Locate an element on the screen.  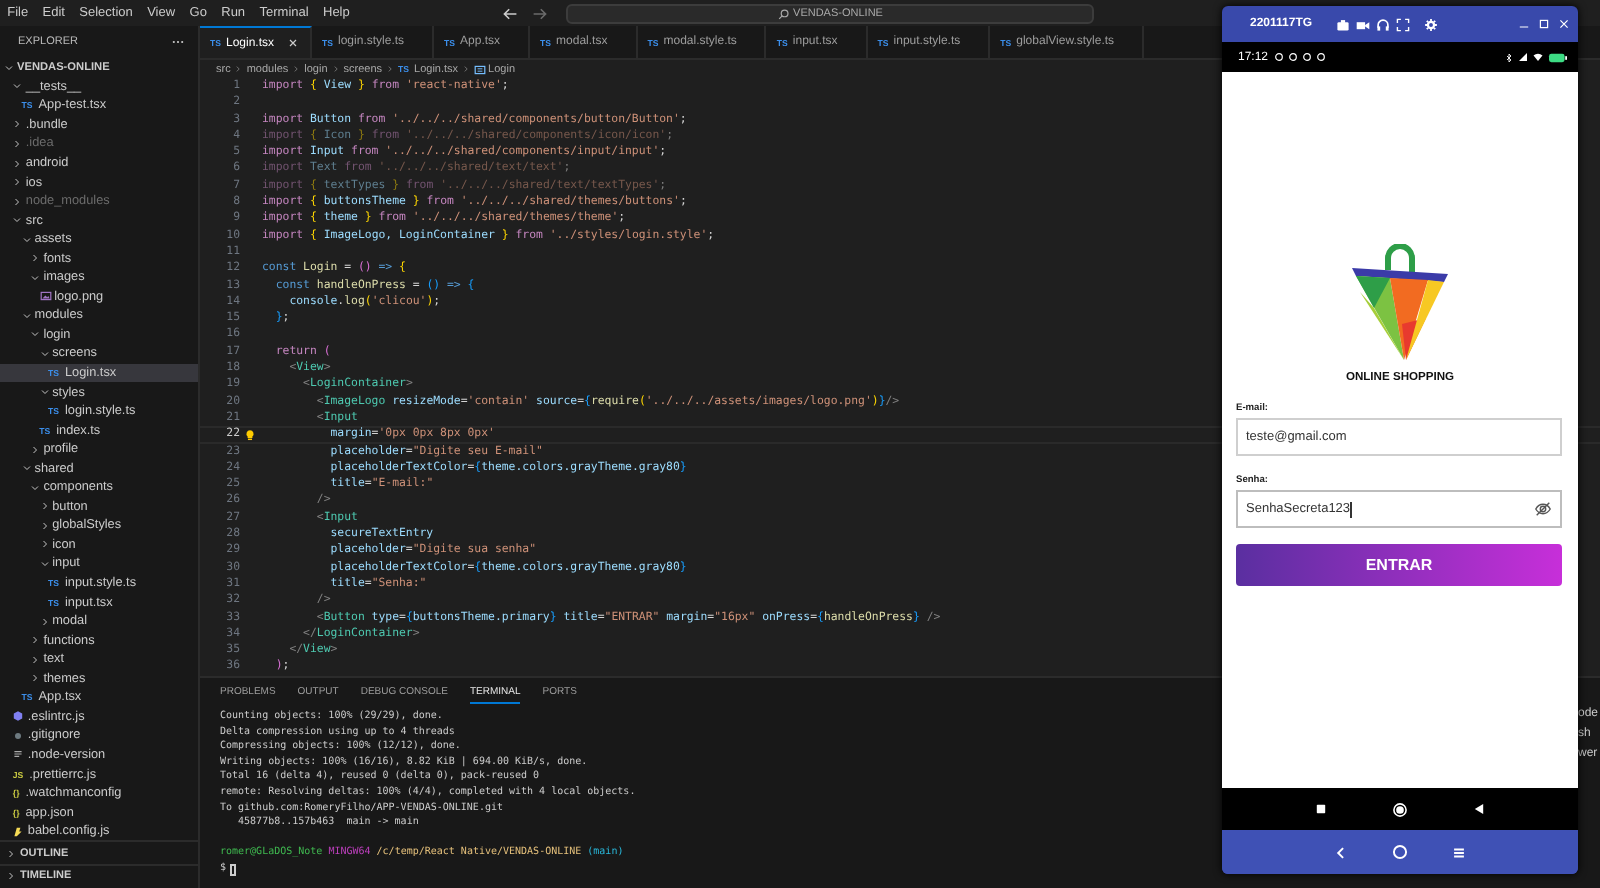
arrow-left-icon is located at coordinates (510, 13).